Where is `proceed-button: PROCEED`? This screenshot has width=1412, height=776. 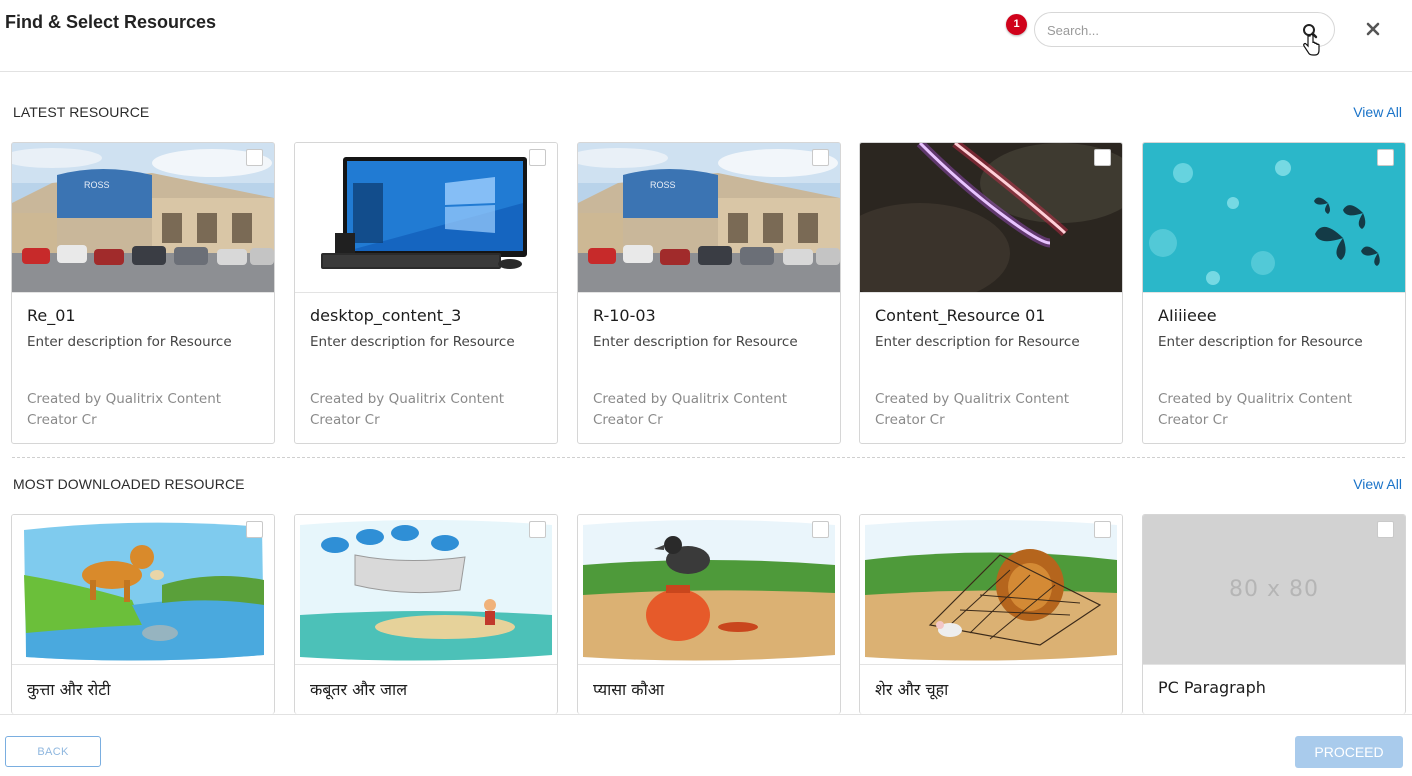
proceed-button: PROCEED is located at coordinates (1349, 752).